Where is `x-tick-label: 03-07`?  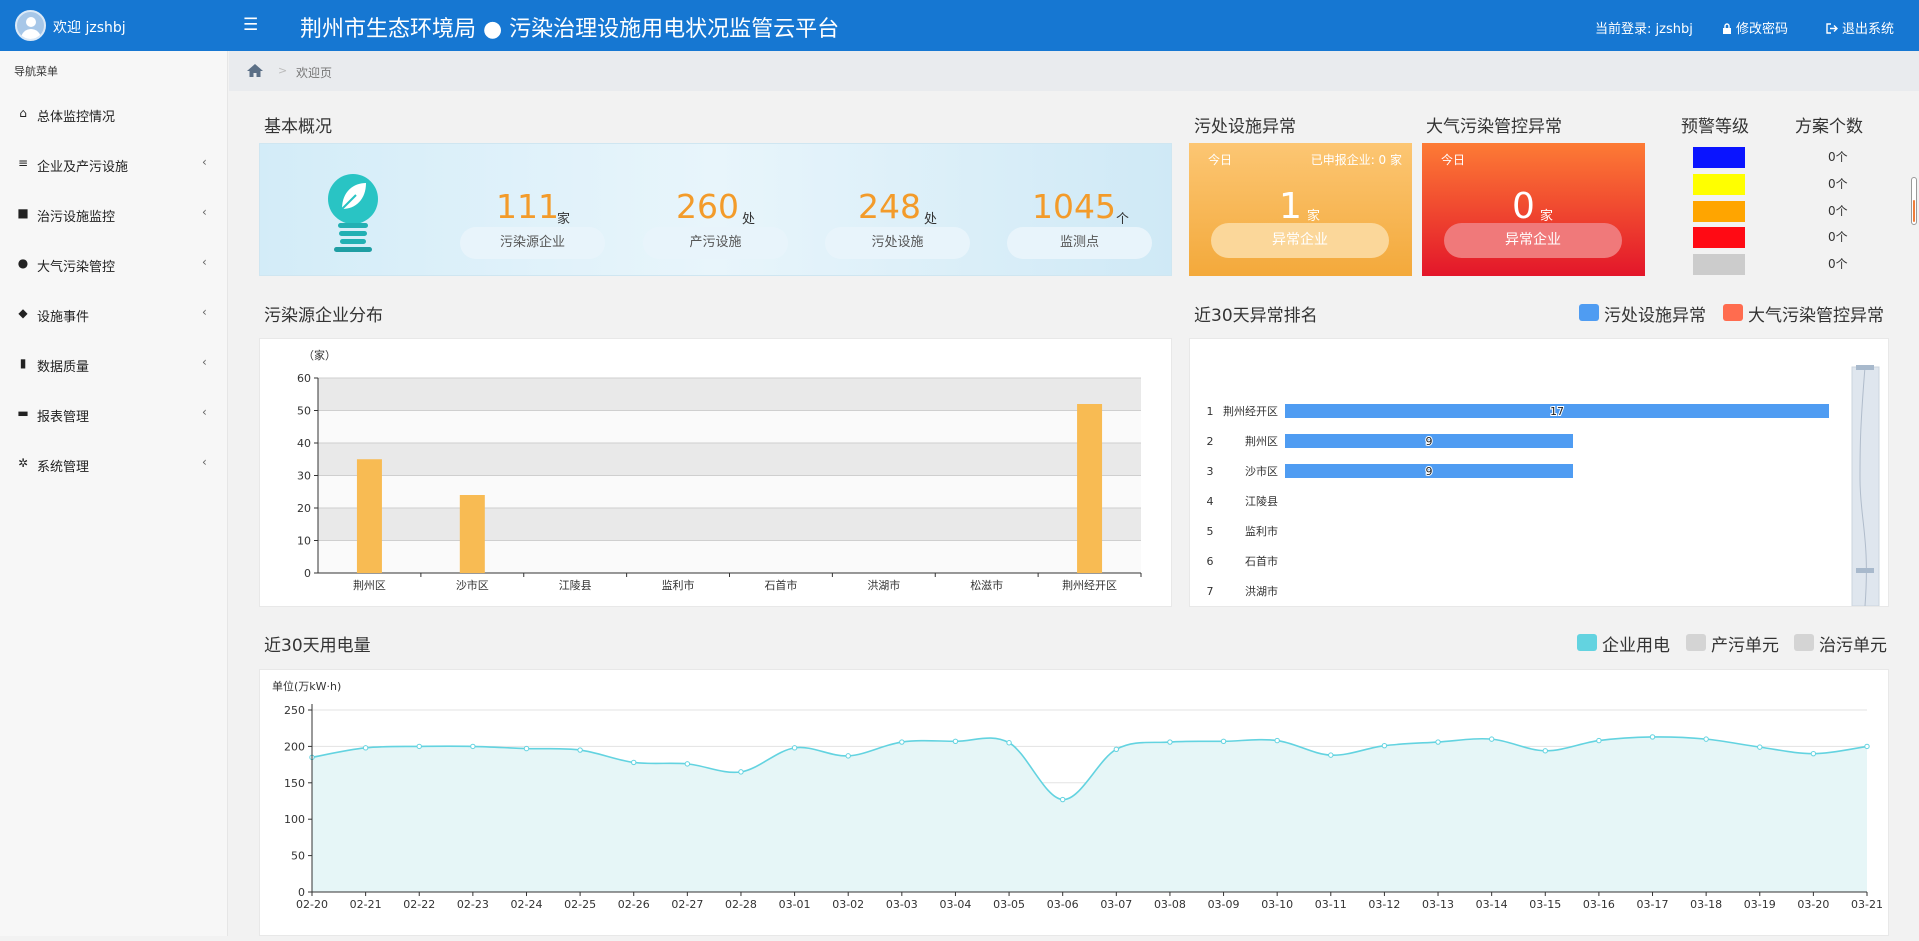 x-tick-label: 03-07 is located at coordinates (1116, 904).